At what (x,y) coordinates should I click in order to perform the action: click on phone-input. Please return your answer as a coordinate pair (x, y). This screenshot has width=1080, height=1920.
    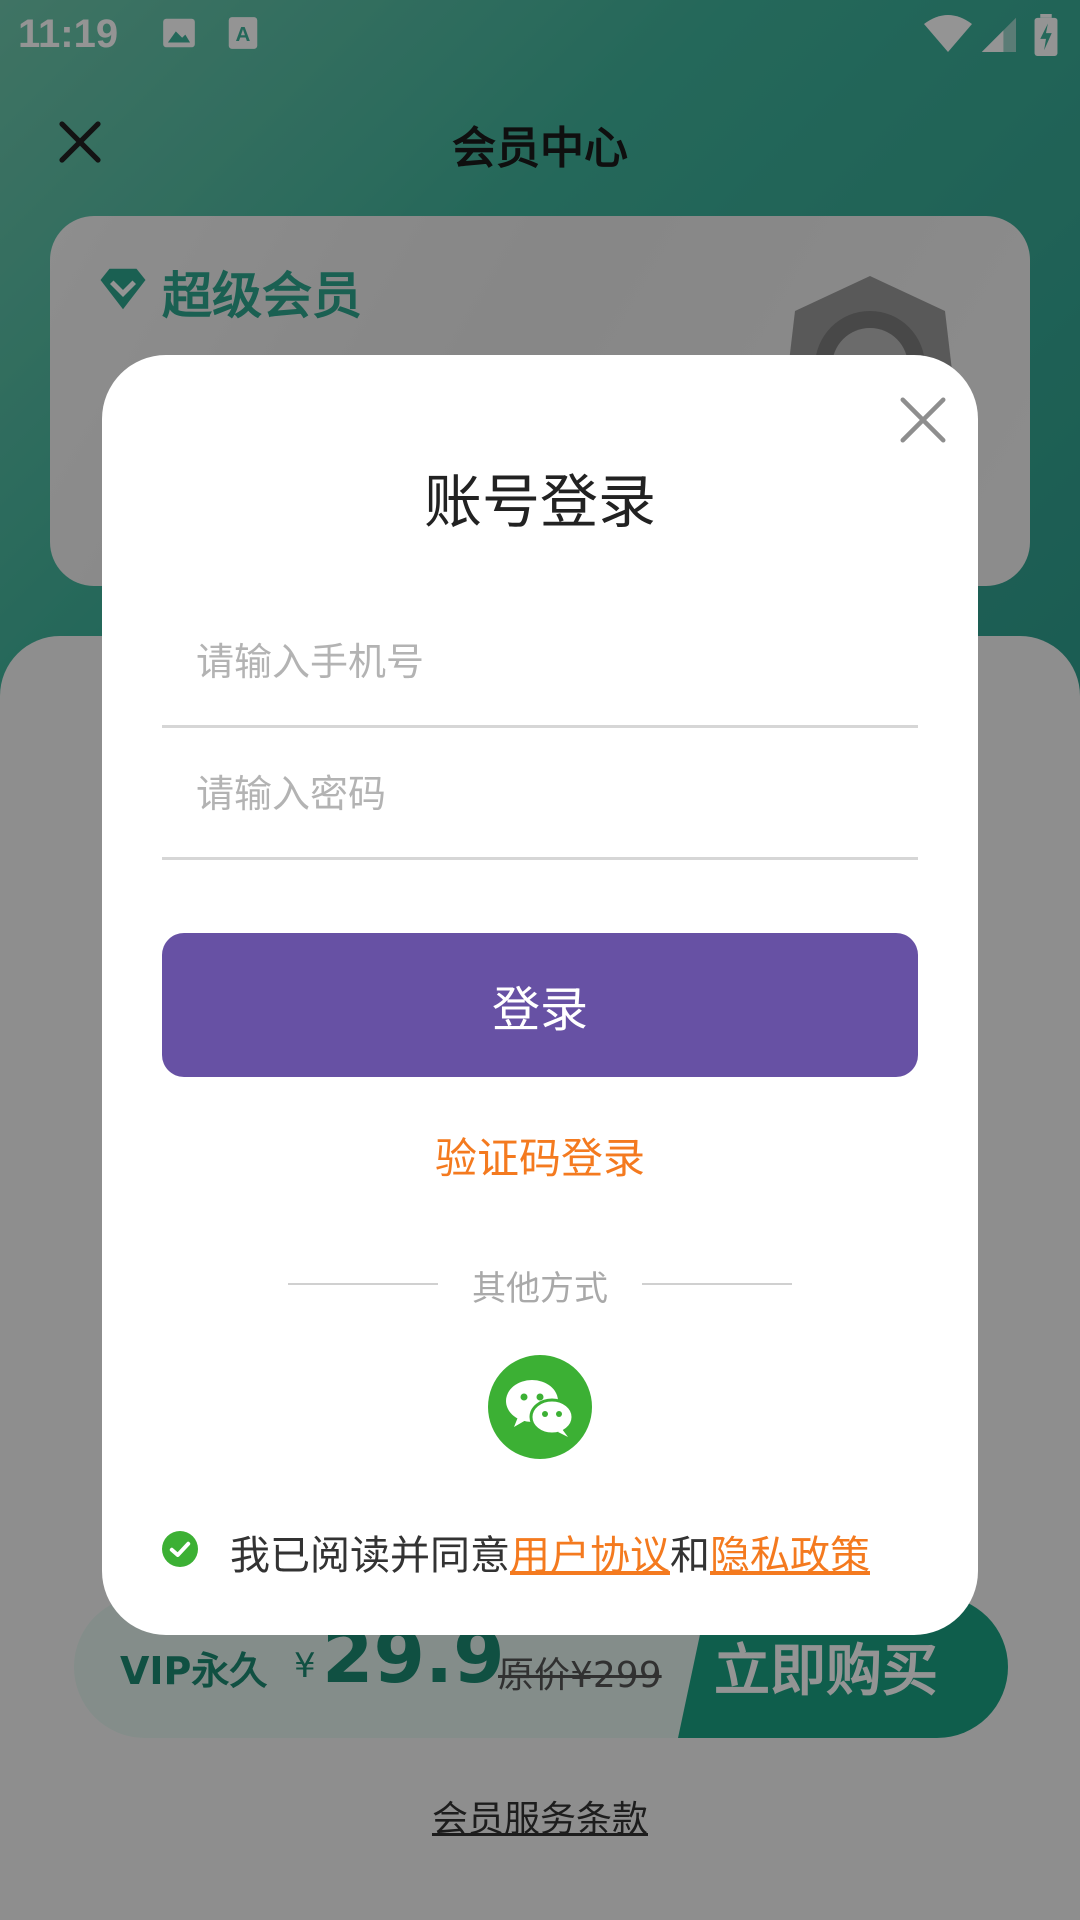
    Looking at the image, I should click on (541, 662).